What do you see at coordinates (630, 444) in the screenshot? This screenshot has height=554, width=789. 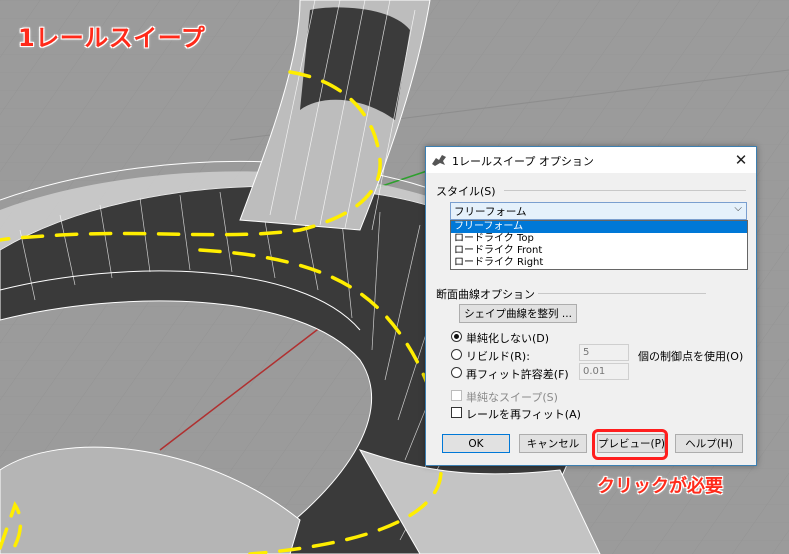 I see `preview-highlight-frame` at bounding box center [630, 444].